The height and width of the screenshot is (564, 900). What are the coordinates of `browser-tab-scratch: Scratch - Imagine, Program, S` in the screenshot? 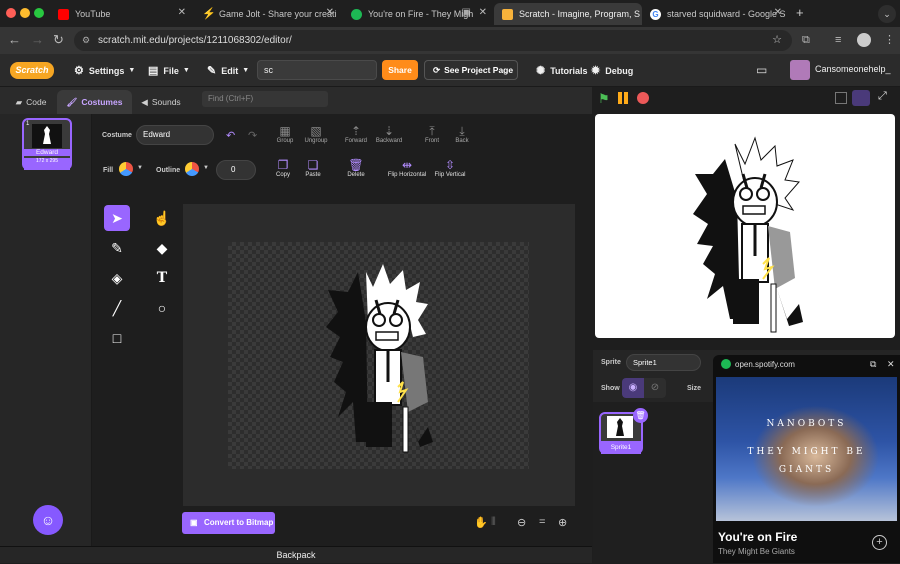 It's located at (568, 14).